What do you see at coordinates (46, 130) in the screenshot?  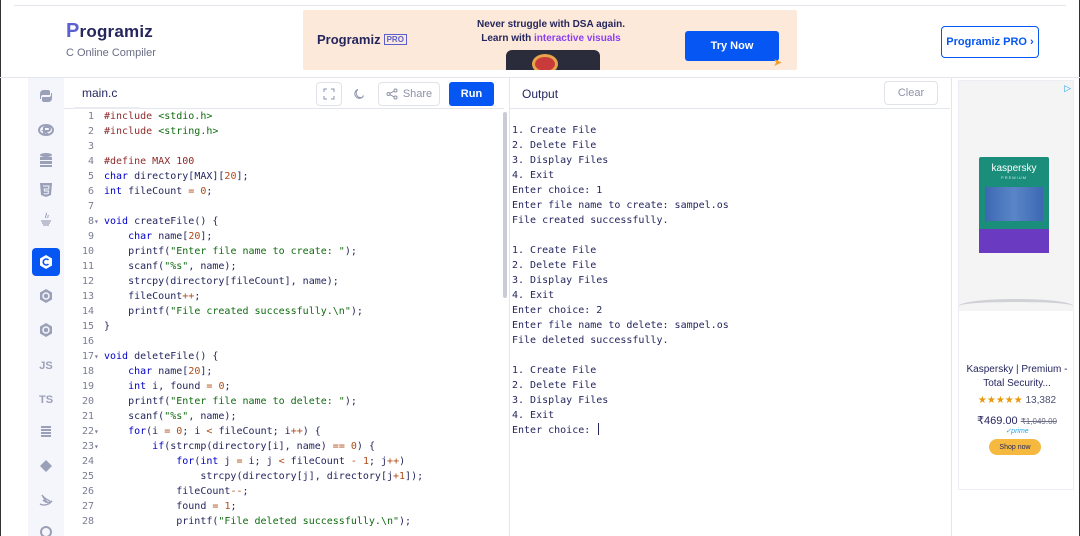 I see `sidebar-item-r` at bounding box center [46, 130].